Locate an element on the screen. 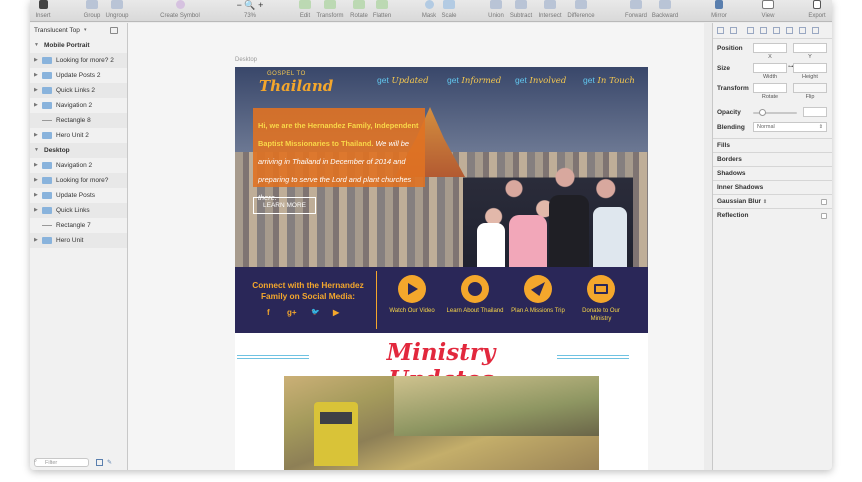 This screenshot has height=482, width=862. gaussian-blur-section: Gaussian Blur ⇕ is located at coordinates (772, 201).